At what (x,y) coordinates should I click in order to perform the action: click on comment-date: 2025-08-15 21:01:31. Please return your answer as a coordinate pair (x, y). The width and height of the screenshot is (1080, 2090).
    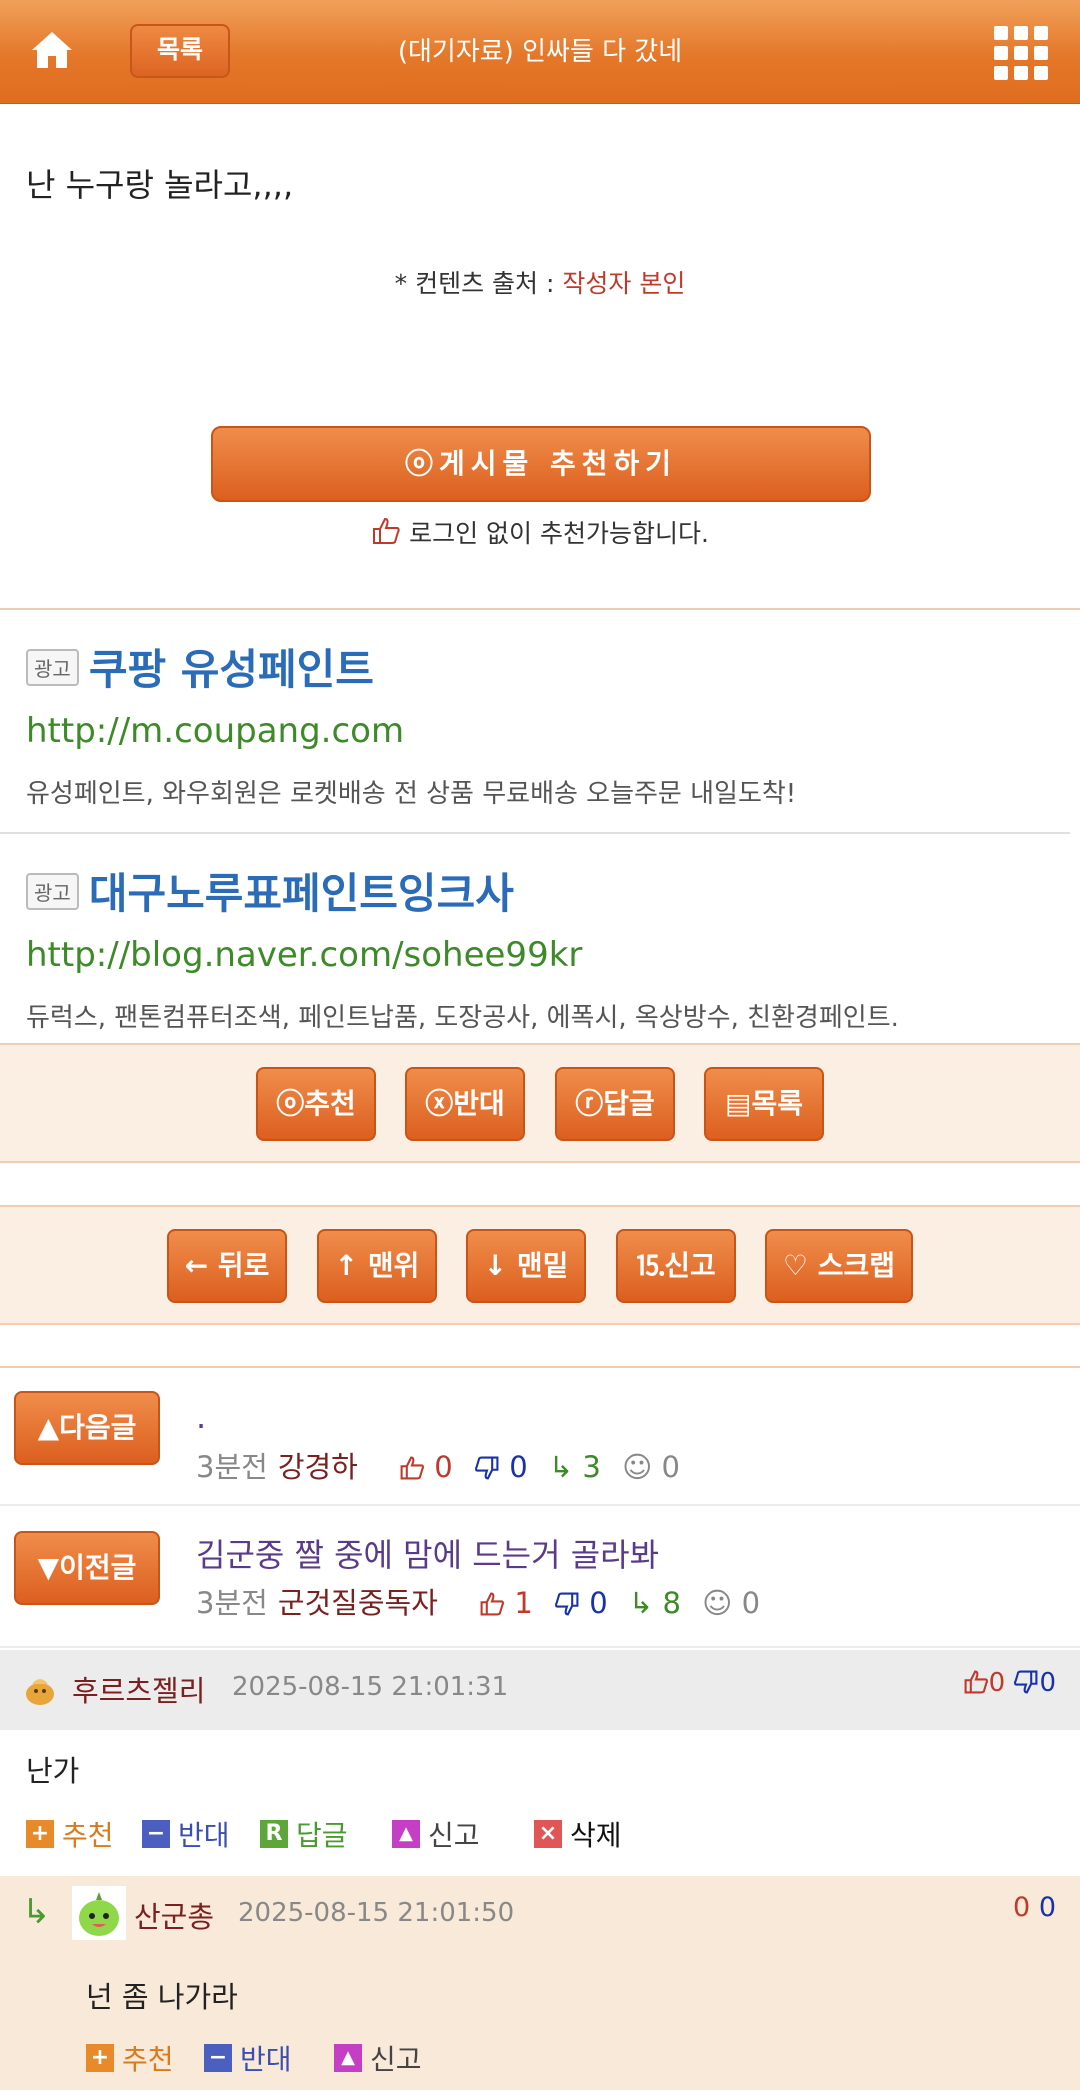
    Looking at the image, I should click on (370, 1687).